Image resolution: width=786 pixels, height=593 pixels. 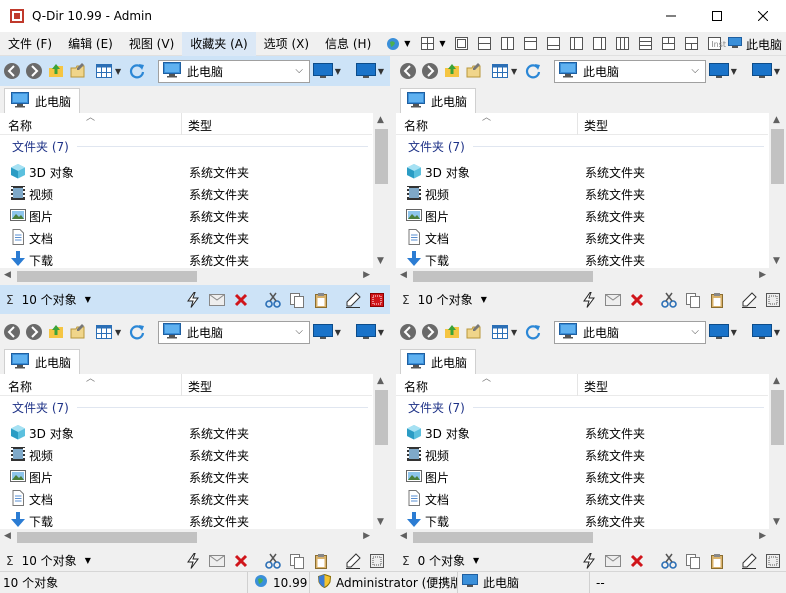 What do you see at coordinates (380, 381) in the screenshot?
I see `scroll-up-icon: ▲` at bounding box center [380, 381].